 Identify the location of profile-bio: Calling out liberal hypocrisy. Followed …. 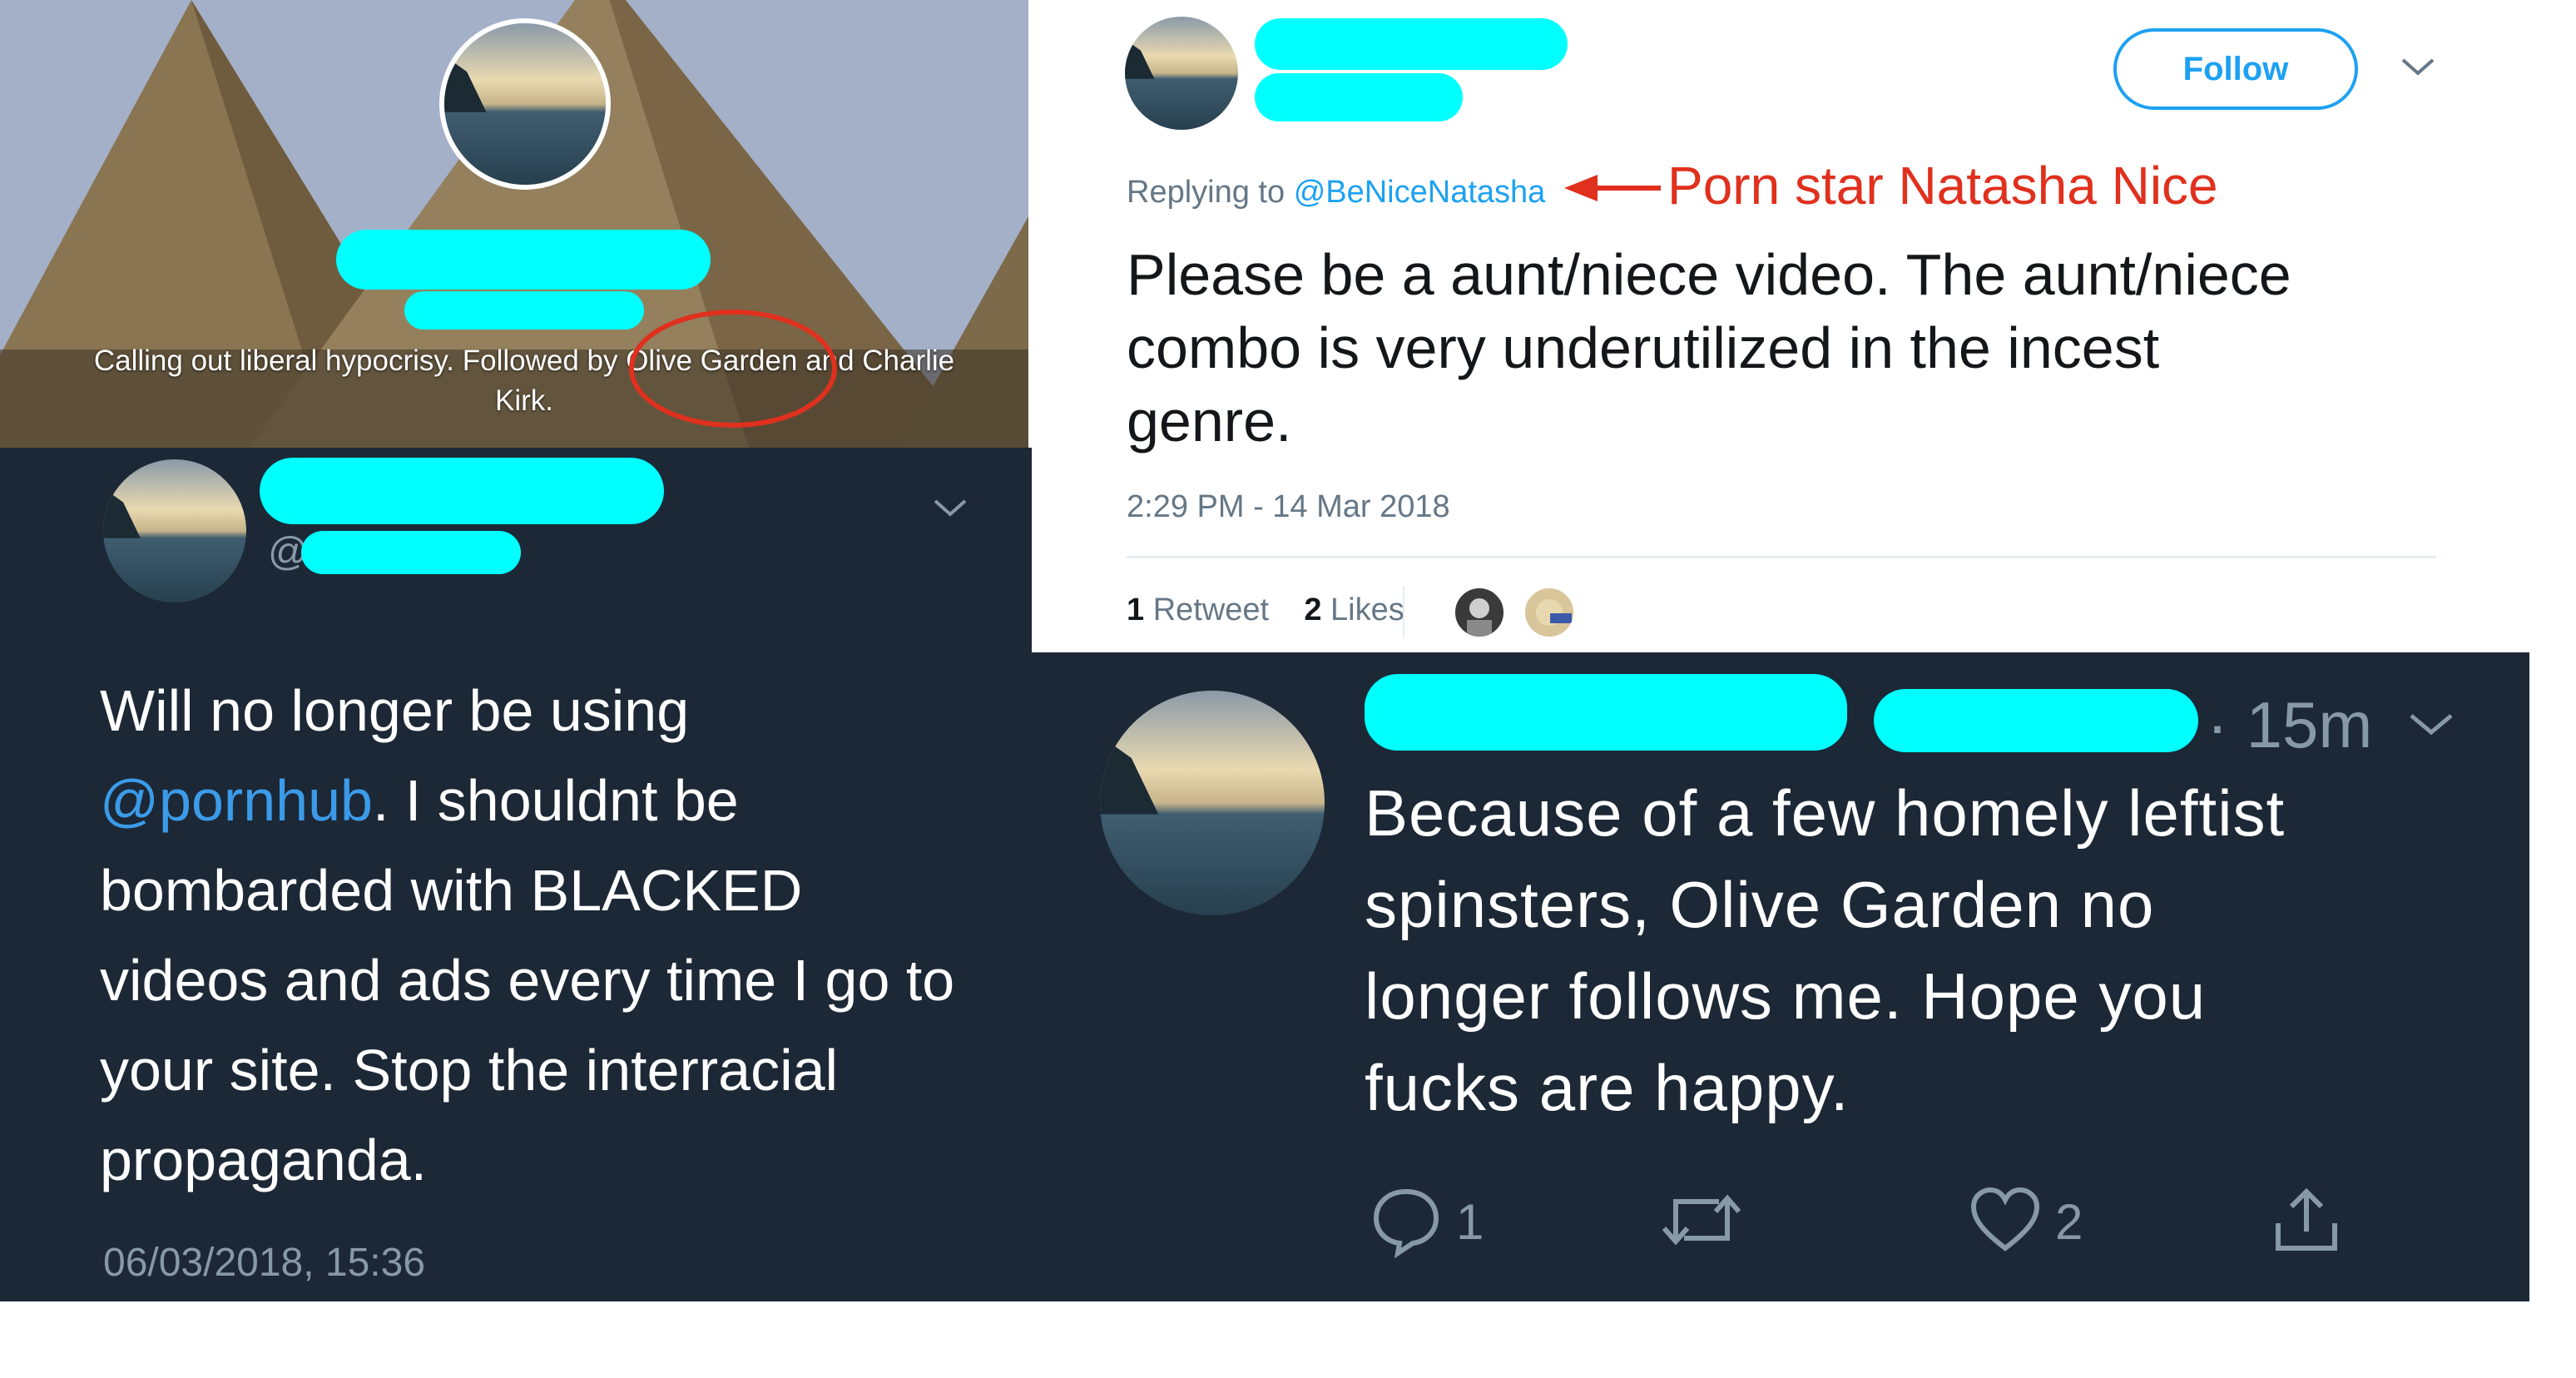
(524, 381).